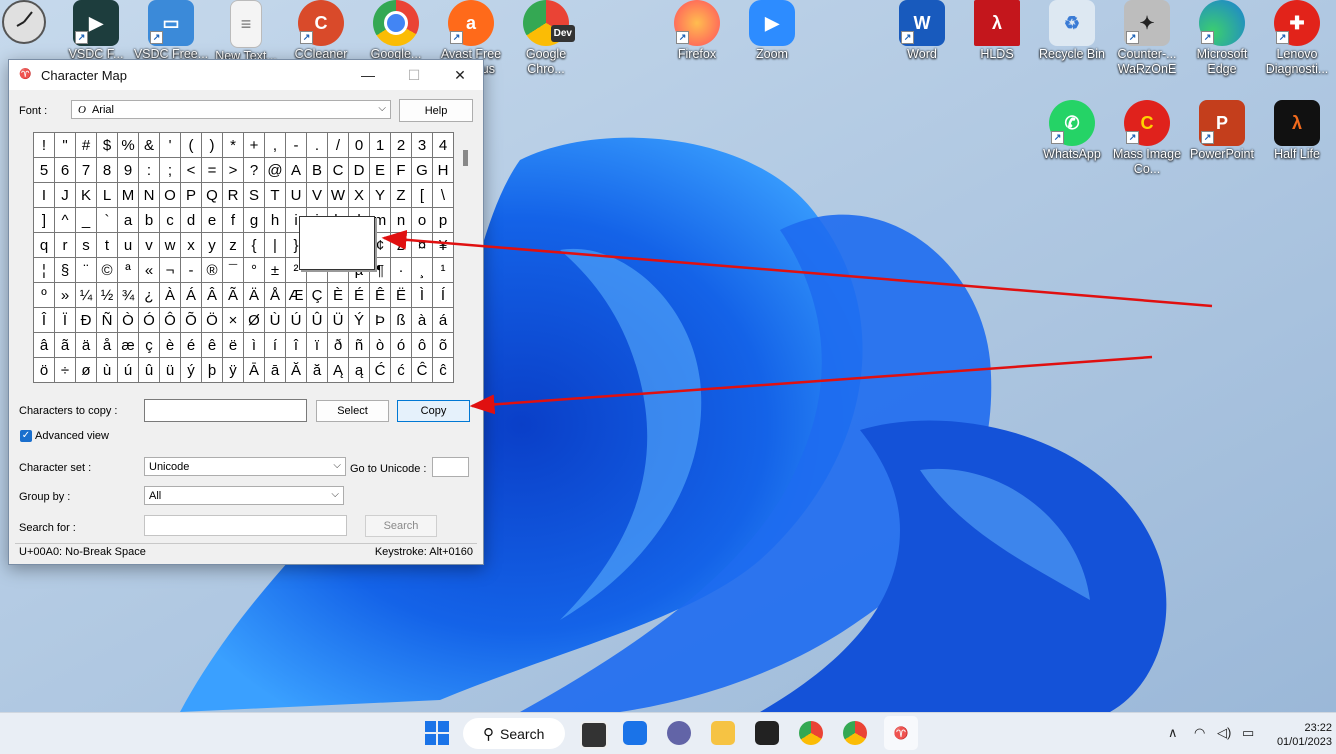 This screenshot has height=754, width=1336. I want to click on character-cell: õ, so click(443, 345).